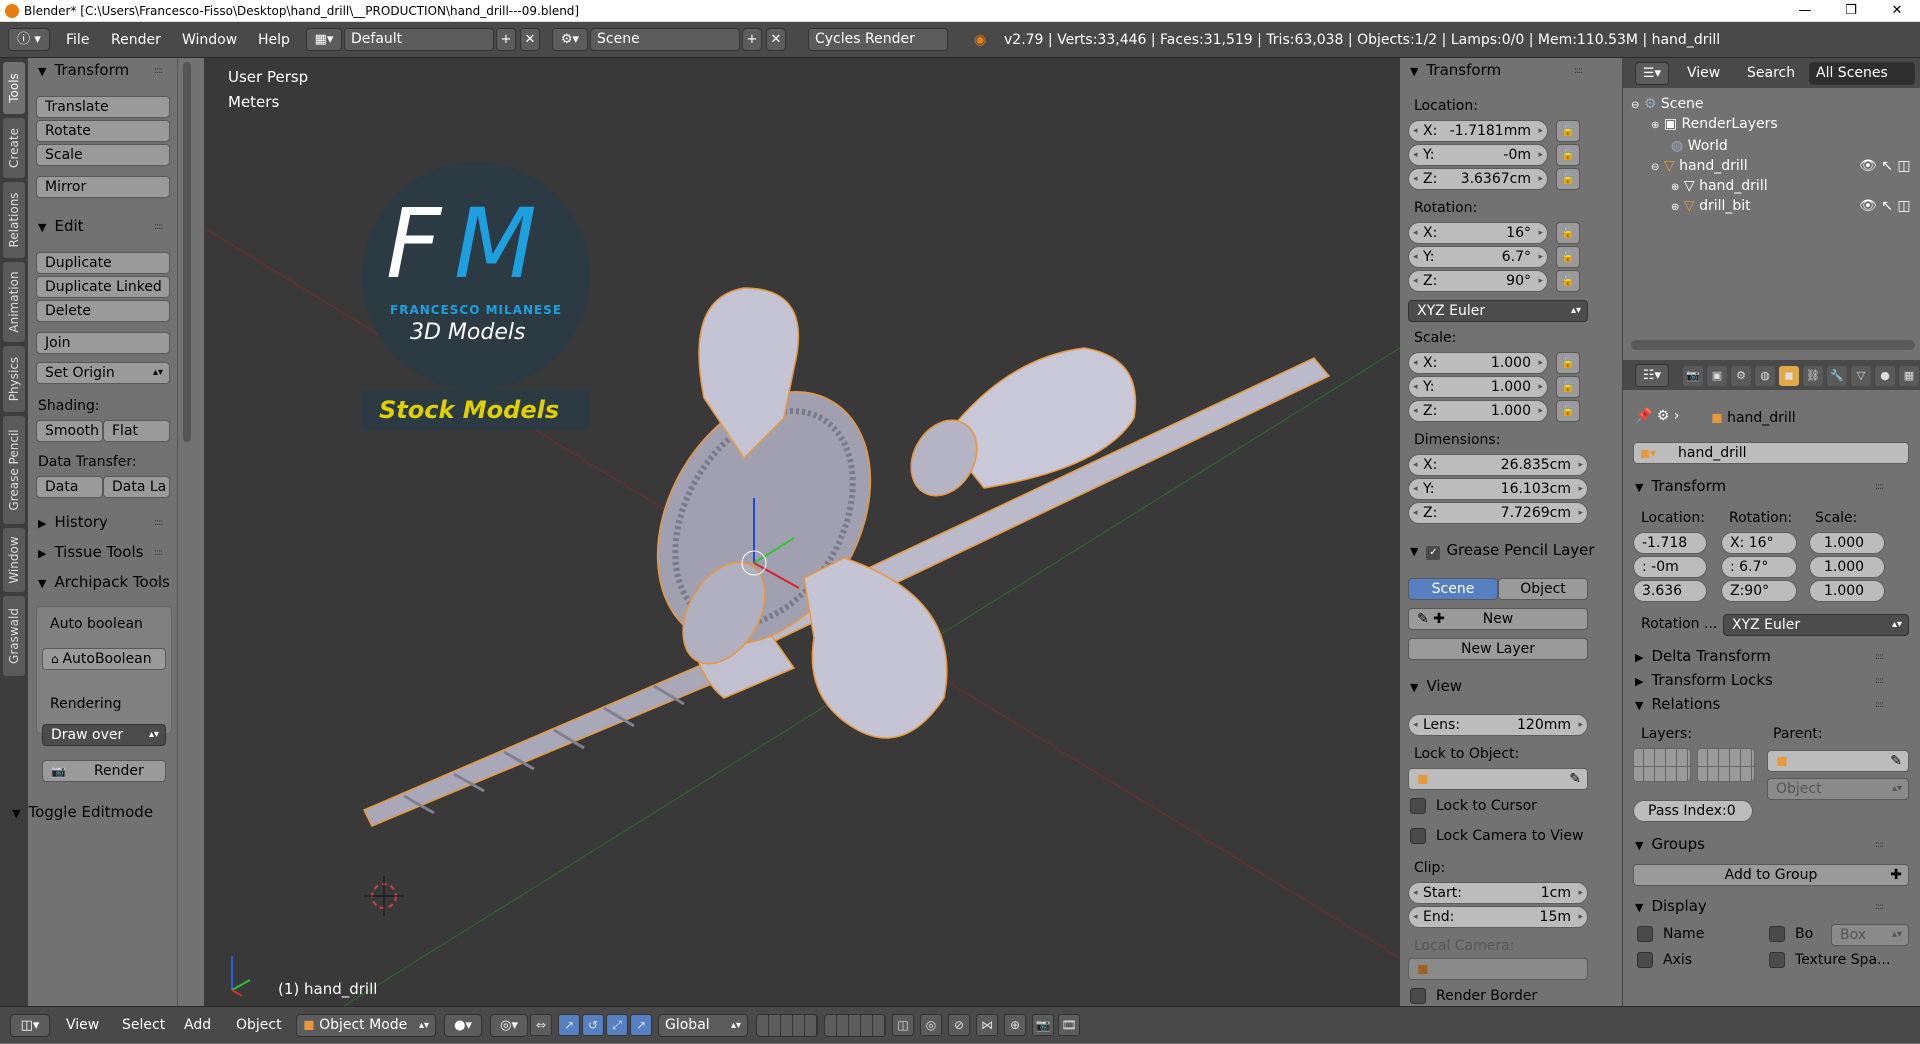 The image size is (1920, 1044). I want to click on scene-tab-icon: ⚙, so click(1741, 376).